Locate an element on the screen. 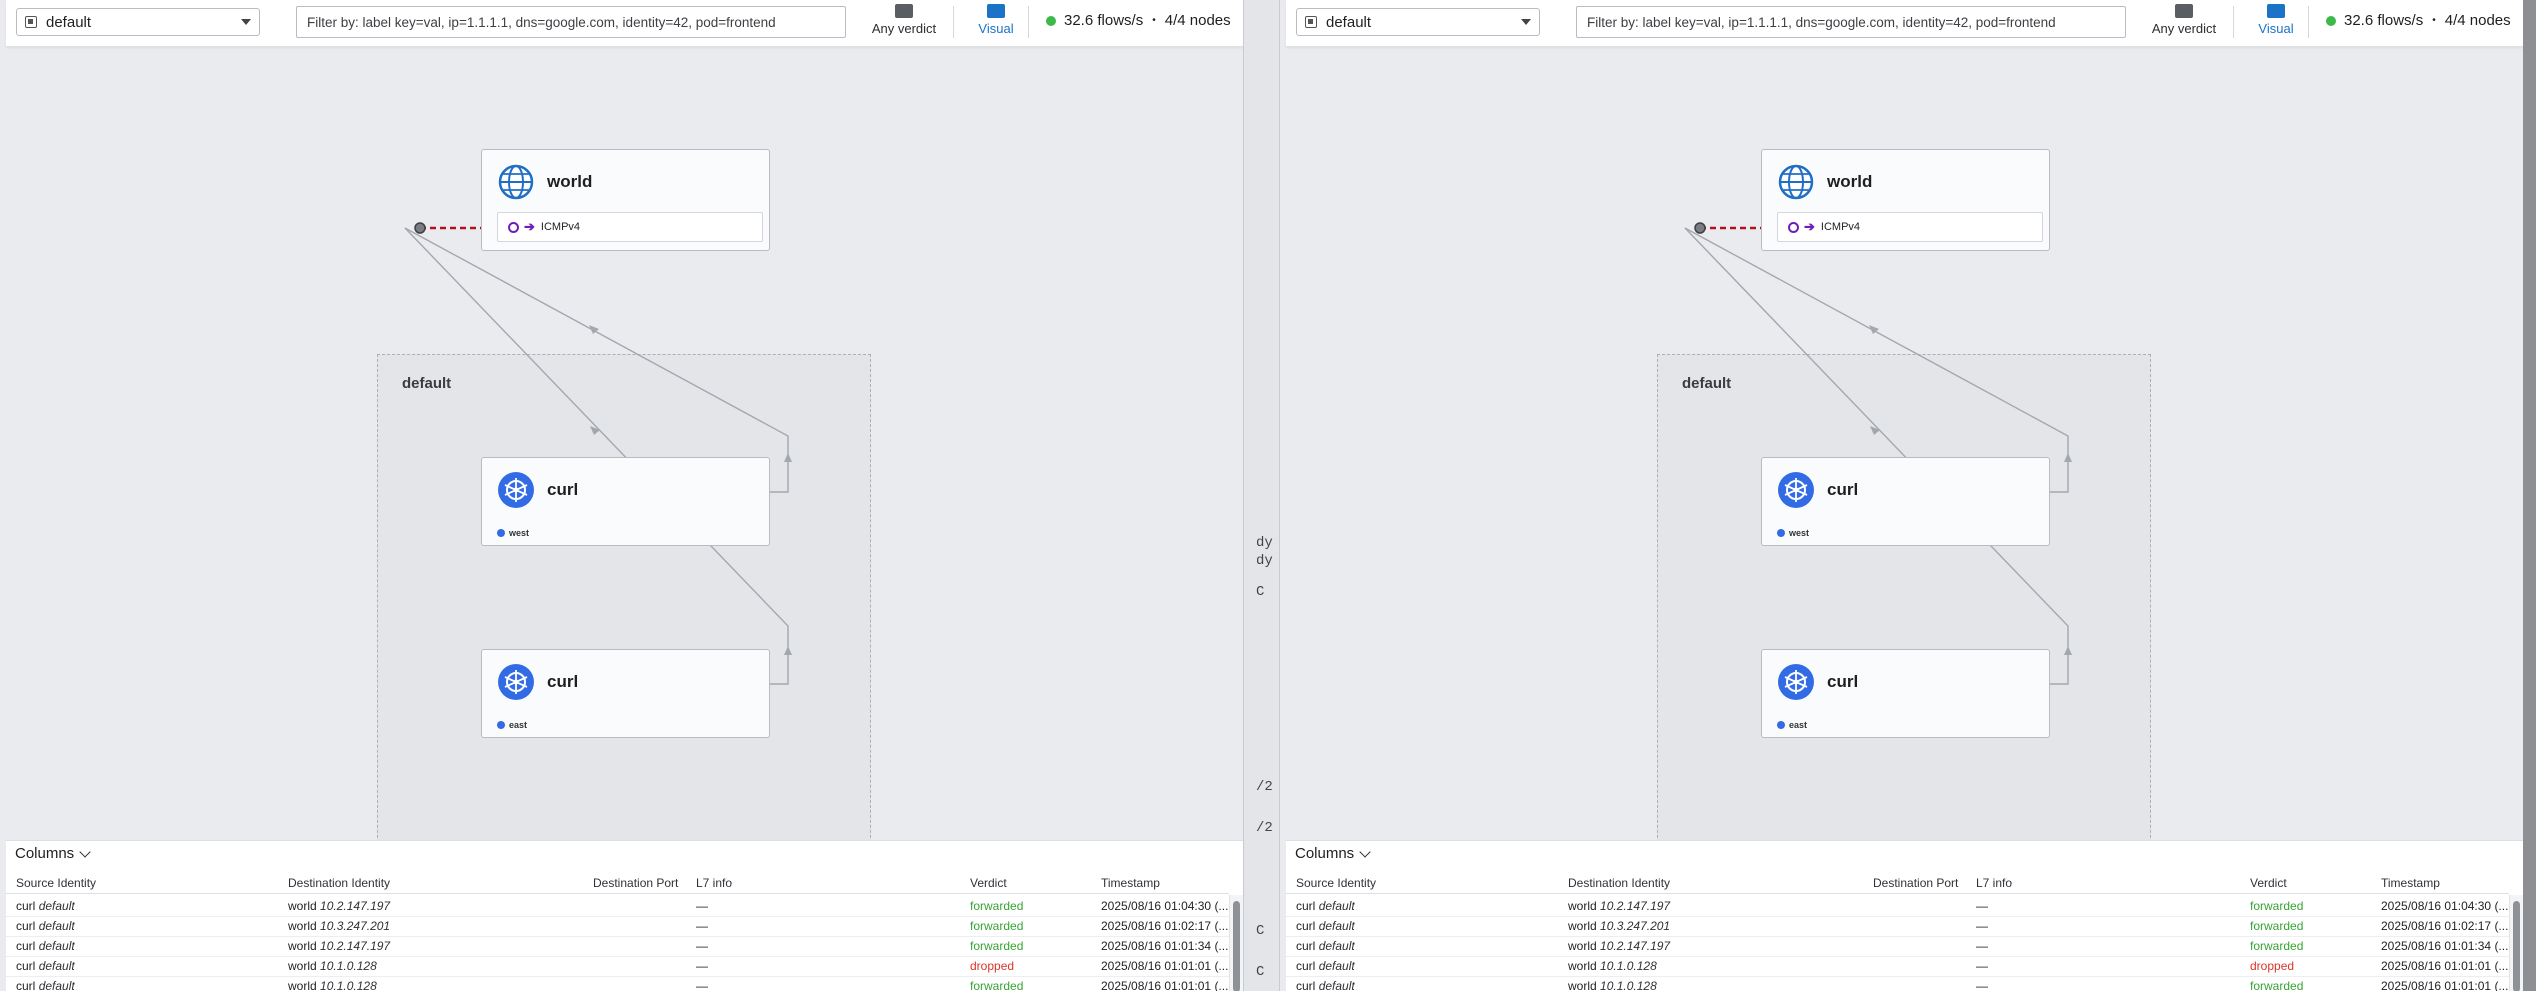  destination-identity-cell: world 10.1.0.128 is located at coordinates (1612, 985).